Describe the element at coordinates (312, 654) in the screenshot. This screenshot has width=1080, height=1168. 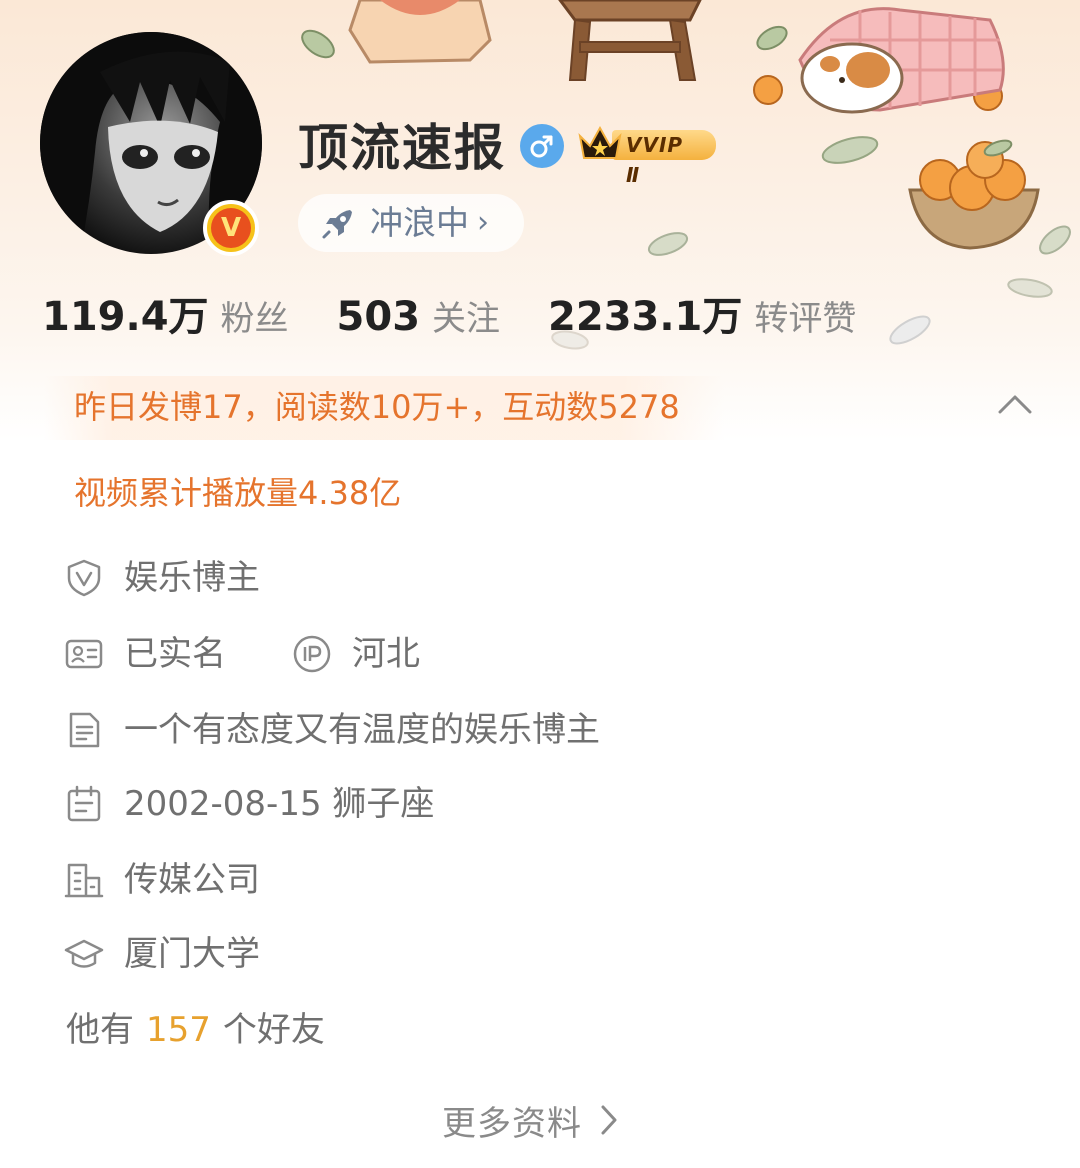
I see `ip-icon` at that location.